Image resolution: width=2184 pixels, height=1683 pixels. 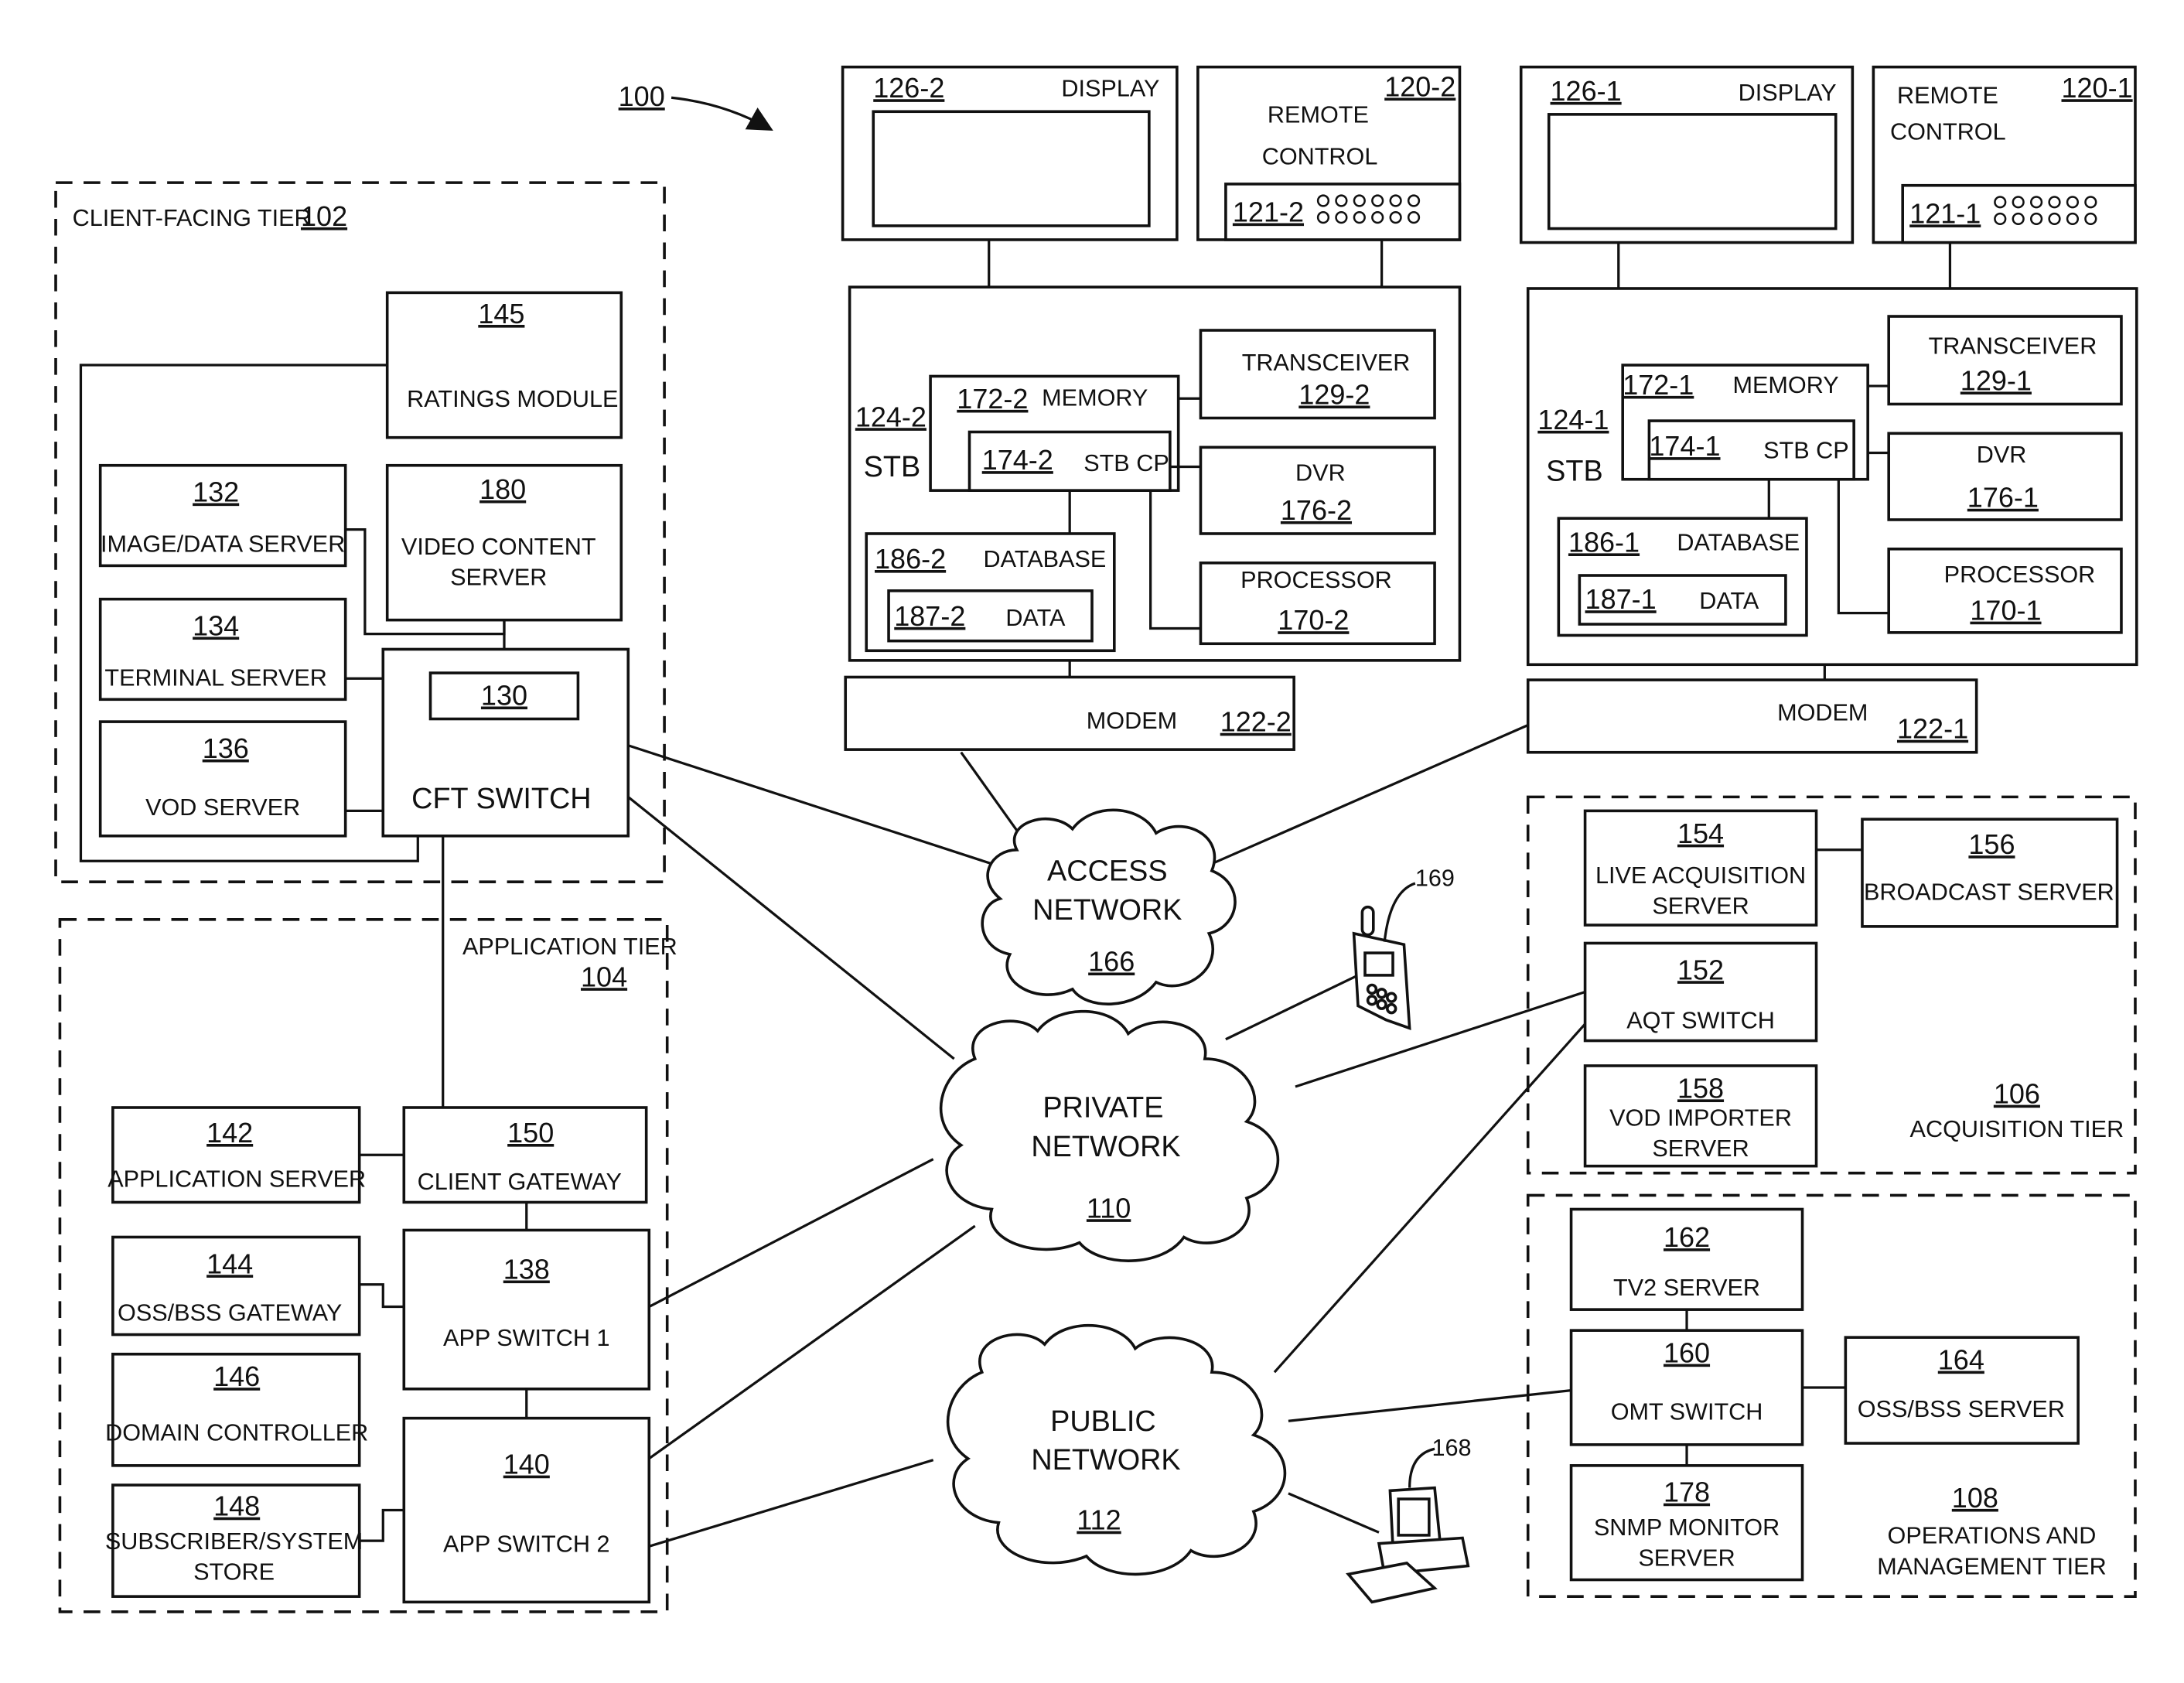 I want to click on image-data-server: 132 IMAGE/DATA SERVER, so click(x=223, y=515).